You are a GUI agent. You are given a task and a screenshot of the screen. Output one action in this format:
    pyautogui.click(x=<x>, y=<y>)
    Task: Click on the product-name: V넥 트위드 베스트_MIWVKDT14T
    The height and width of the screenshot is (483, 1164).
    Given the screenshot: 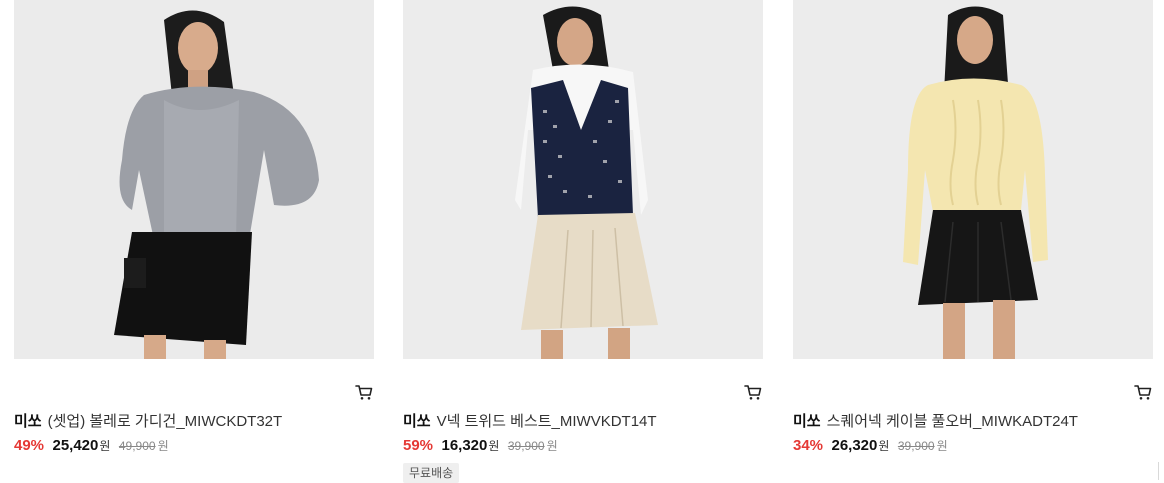 What is the action you would take?
    pyautogui.click(x=547, y=421)
    